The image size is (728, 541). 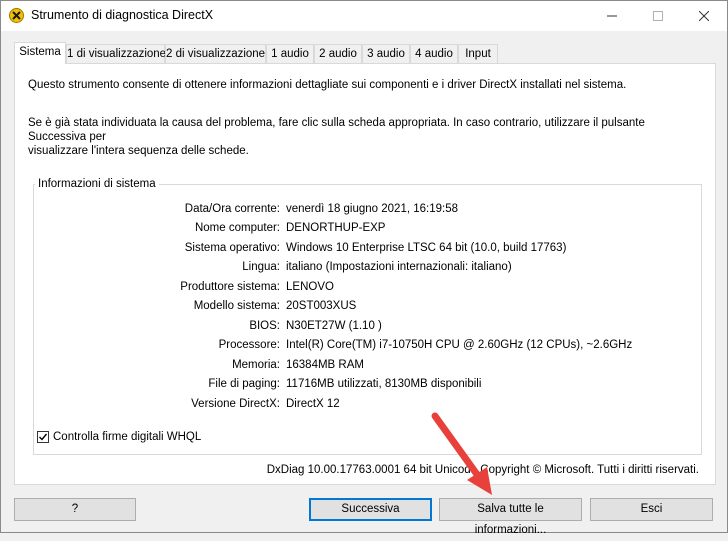 What do you see at coordinates (261, 267) in the screenshot?
I see `info-label: Lingua:` at bounding box center [261, 267].